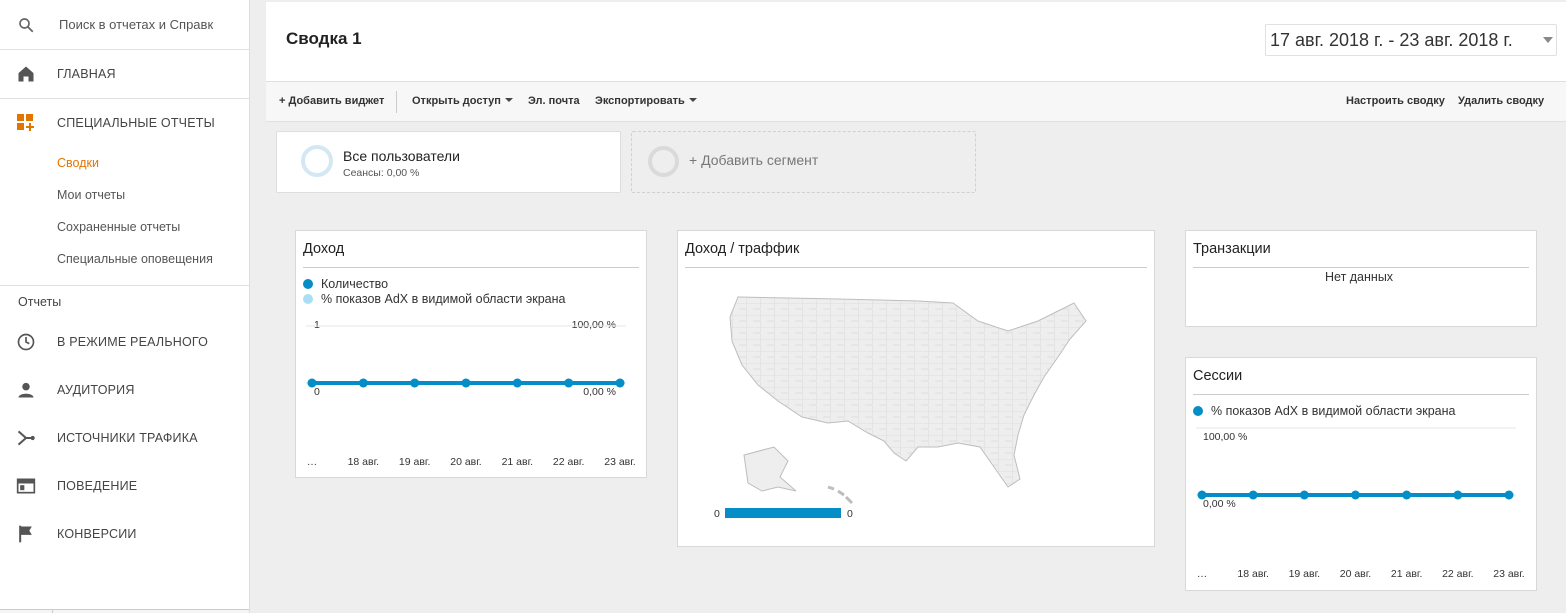 Image resolution: width=1566 pixels, height=613 pixels. Describe the element at coordinates (96, 390) in the screenshot. I see `nav-audience-label: АУДИТОРИЯ` at that location.